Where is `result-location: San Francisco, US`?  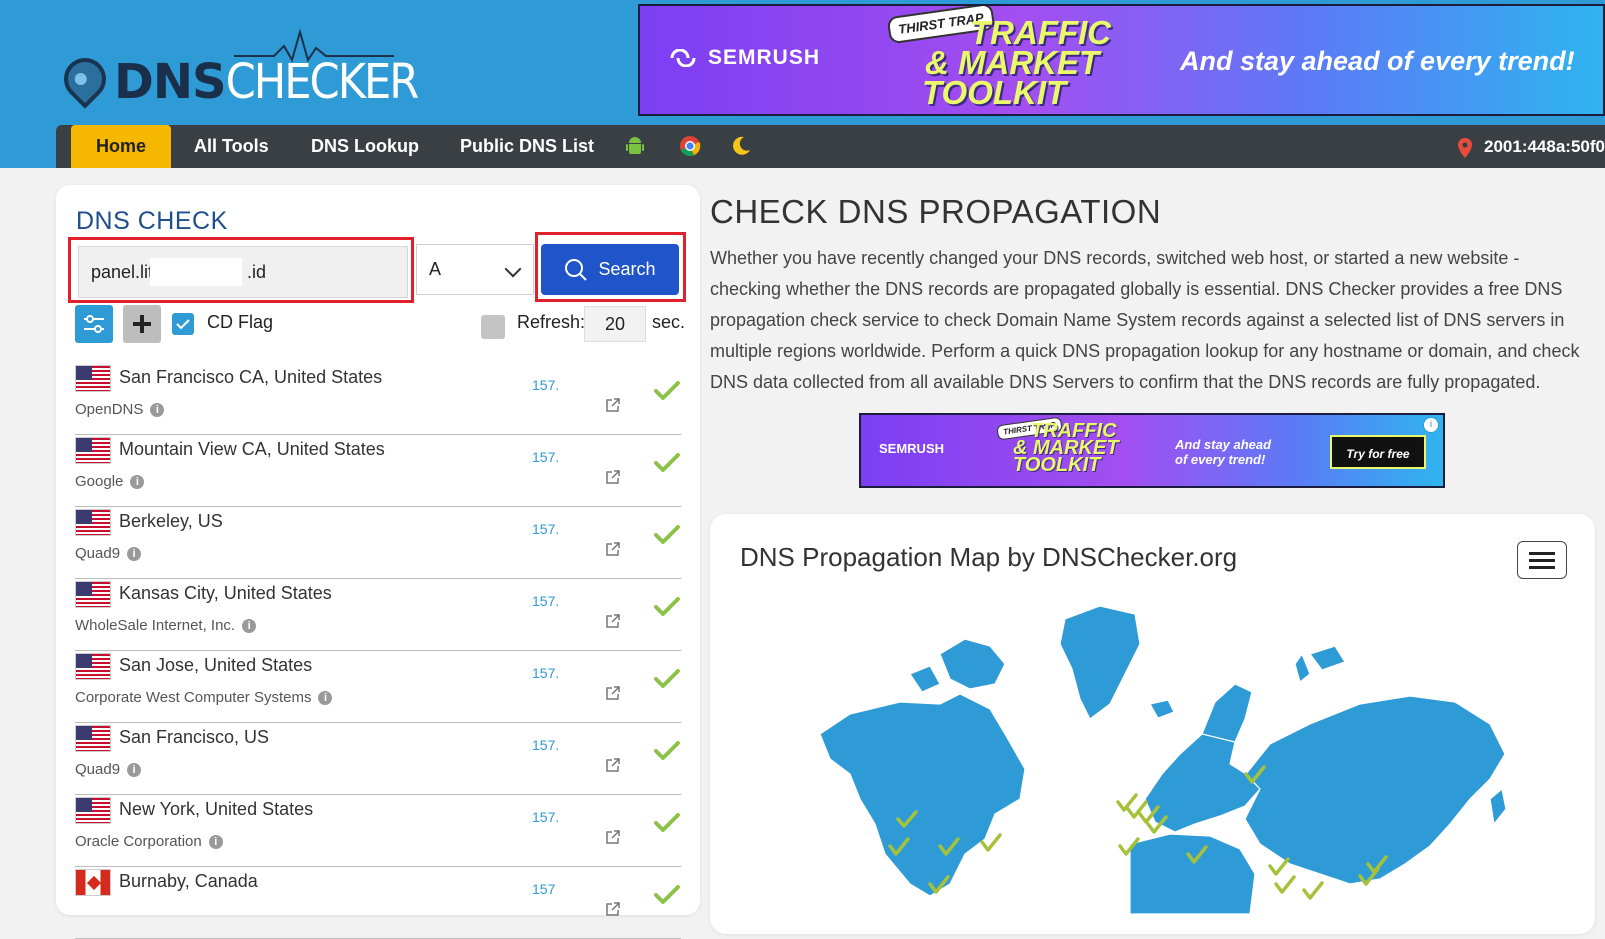 result-location: San Francisco, US is located at coordinates (194, 737).